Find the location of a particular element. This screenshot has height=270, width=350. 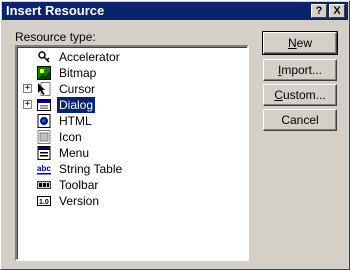

help-button: ? is located at coordinates (319, 11).